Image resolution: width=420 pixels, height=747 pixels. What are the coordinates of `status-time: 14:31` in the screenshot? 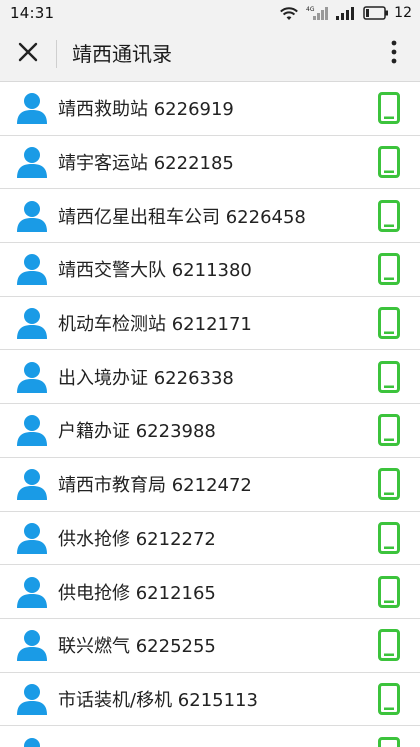 It's located at (32, 13).